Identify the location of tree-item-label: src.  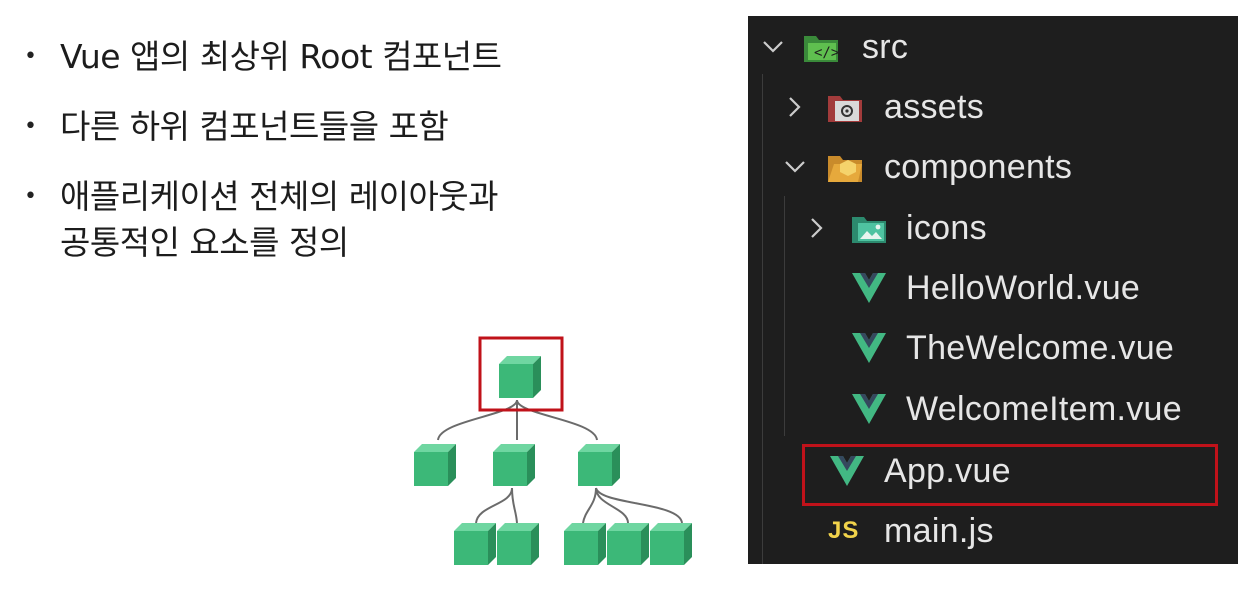
(885, 46).